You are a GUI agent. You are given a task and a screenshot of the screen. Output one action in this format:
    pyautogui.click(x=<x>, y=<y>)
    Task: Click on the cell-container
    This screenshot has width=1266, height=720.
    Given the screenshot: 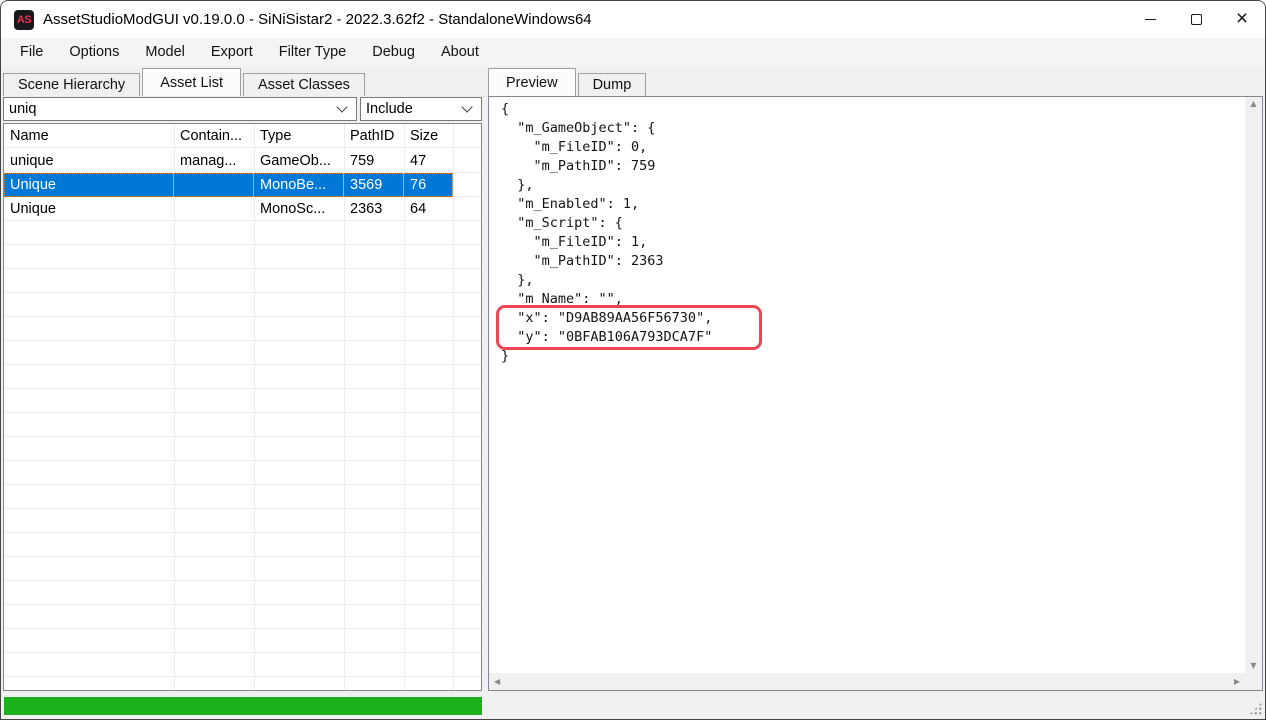 What is the action you would take?
    pyautogui.click(x=214, y=185)
    